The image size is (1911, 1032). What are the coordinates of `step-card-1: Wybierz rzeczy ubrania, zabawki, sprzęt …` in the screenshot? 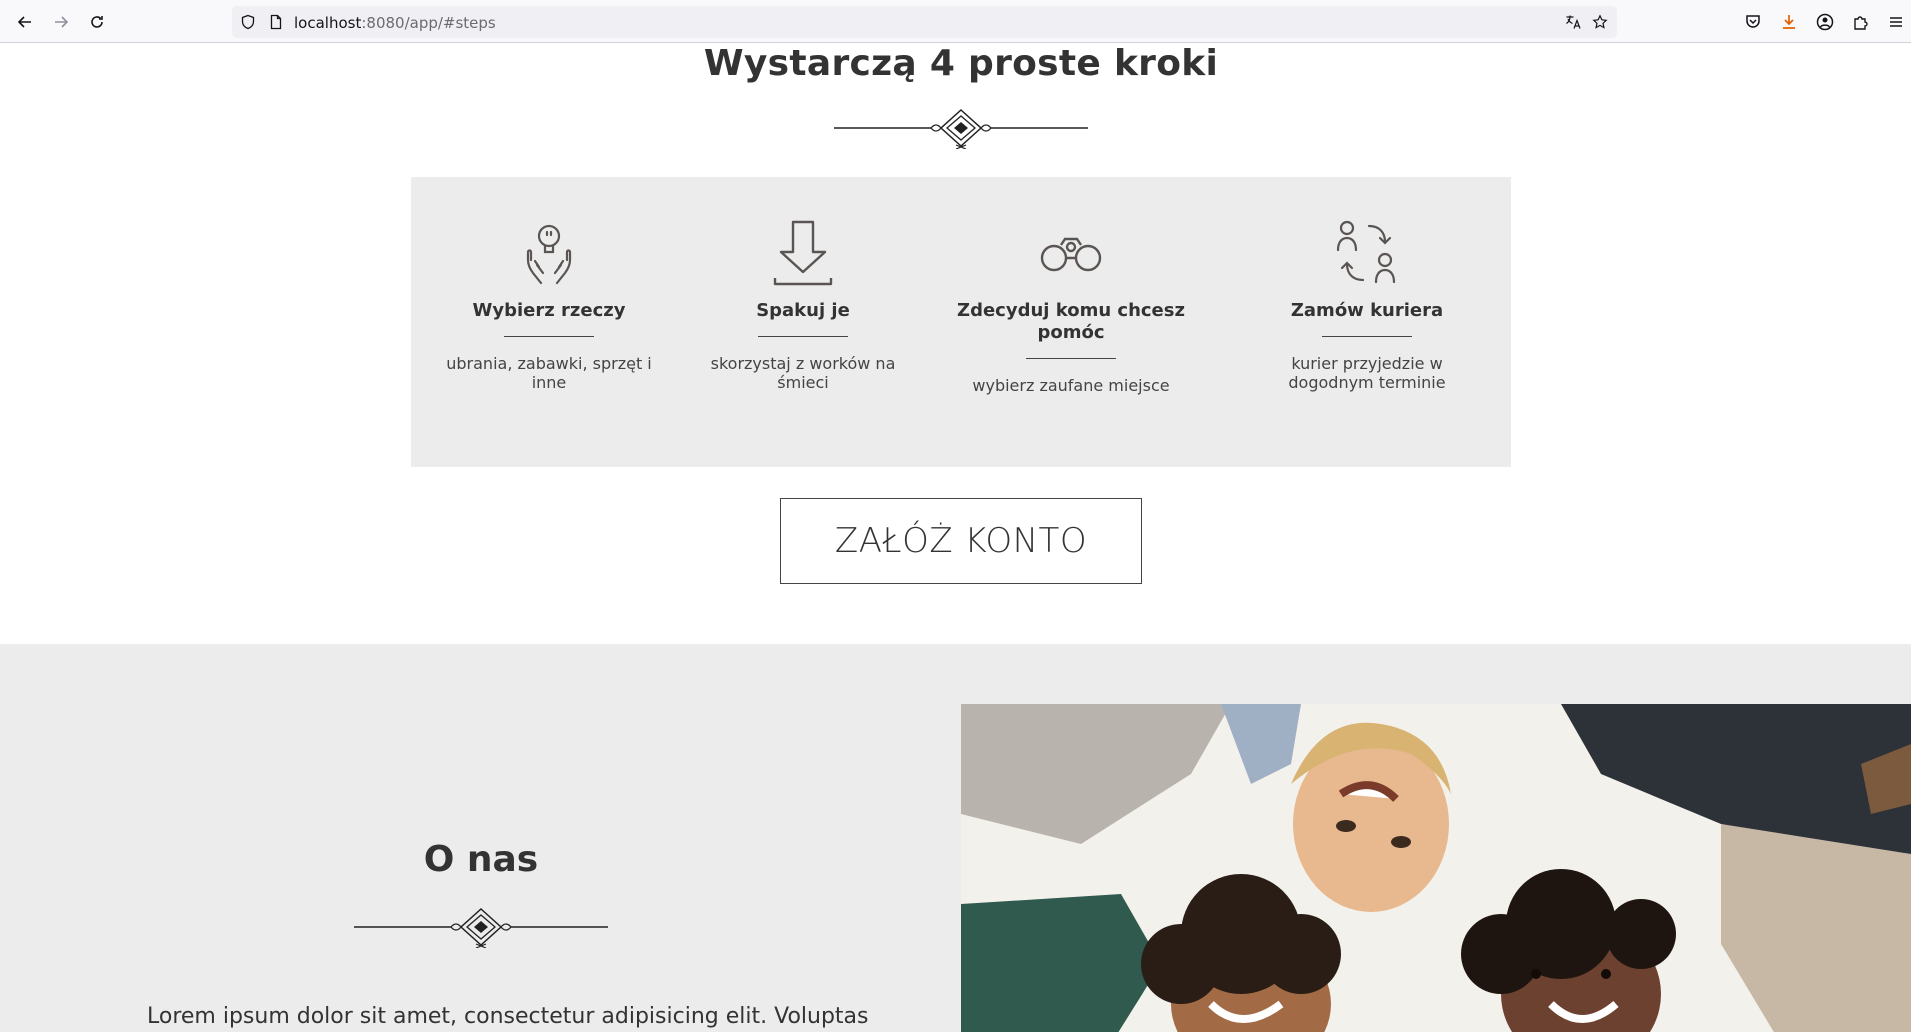 It's located at (549, 305).